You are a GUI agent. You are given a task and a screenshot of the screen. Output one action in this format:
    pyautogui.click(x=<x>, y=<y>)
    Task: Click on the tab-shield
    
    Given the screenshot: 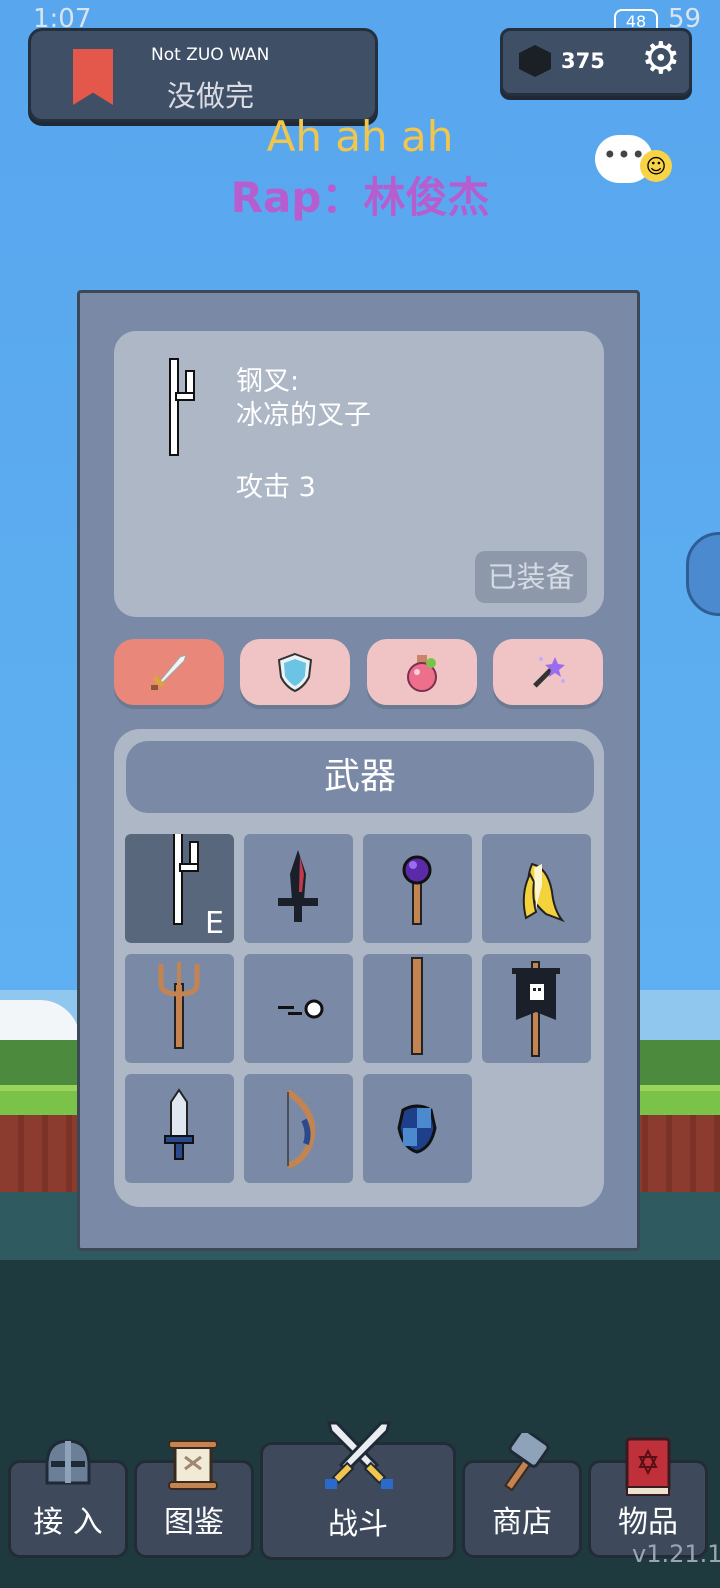 What is the action you would take?
    pyautogui.click(x=295, y=672)
    